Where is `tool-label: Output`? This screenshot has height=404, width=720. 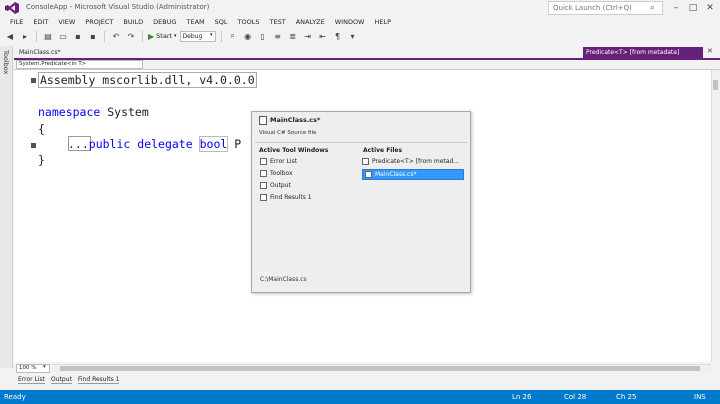
tool-label: Output is located at coordinates (280, 185).